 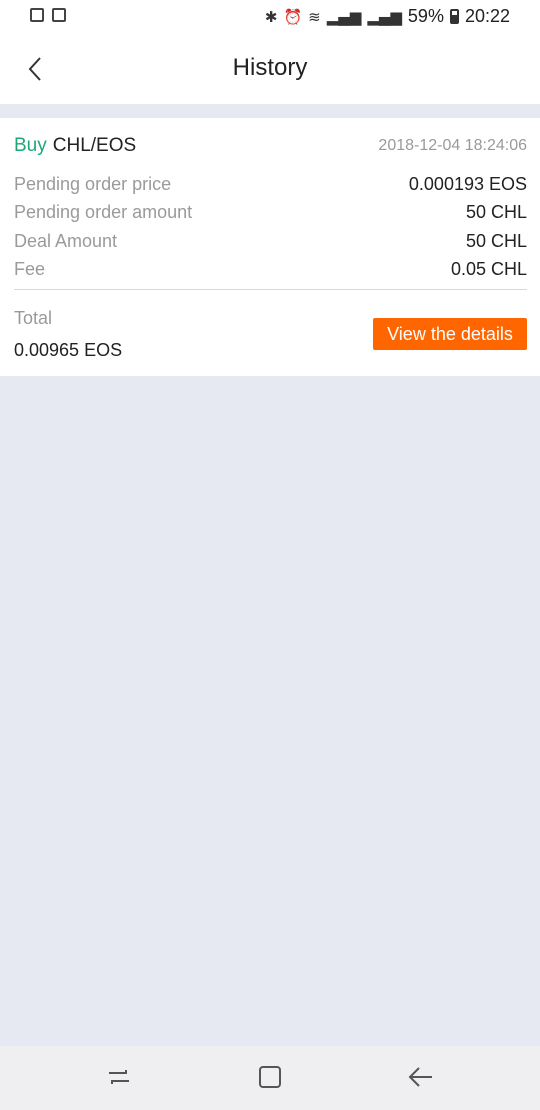 I want to click on back-nav-button, so click(x=421, y=1077).